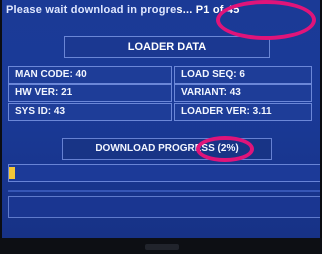 Image resolution: width=322 pixels, height=254 pixels. I want to click on monitor-logo, so click(162, 247).